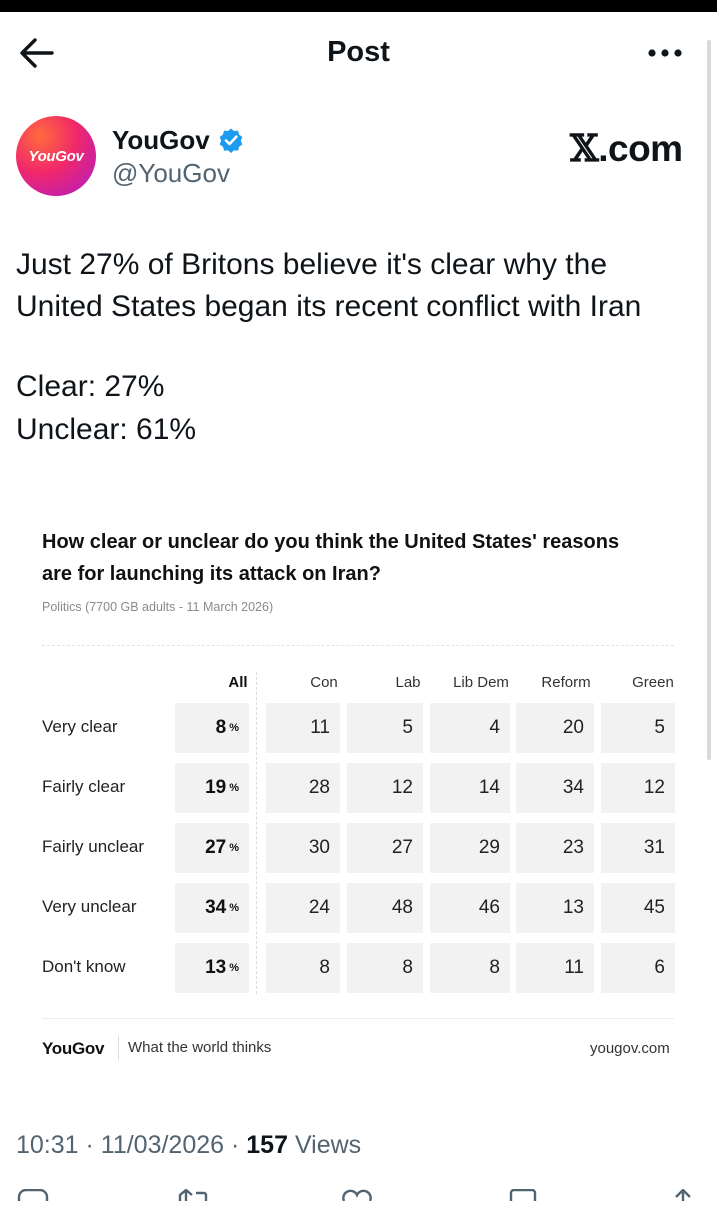 The height and width of the screenshot is (1206, 717). What do you see at coordinates (162, 1145) in the screenshot?
I see `post-date: 11/03/2026` at bounding box center [162, 1145].